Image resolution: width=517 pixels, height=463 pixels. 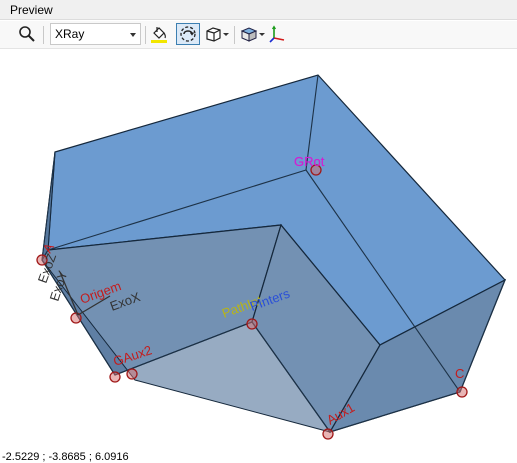 What do you see at coordinates (277, 34) in the screenshot?
I see `axes-icon` at bounding box center [277, 34].